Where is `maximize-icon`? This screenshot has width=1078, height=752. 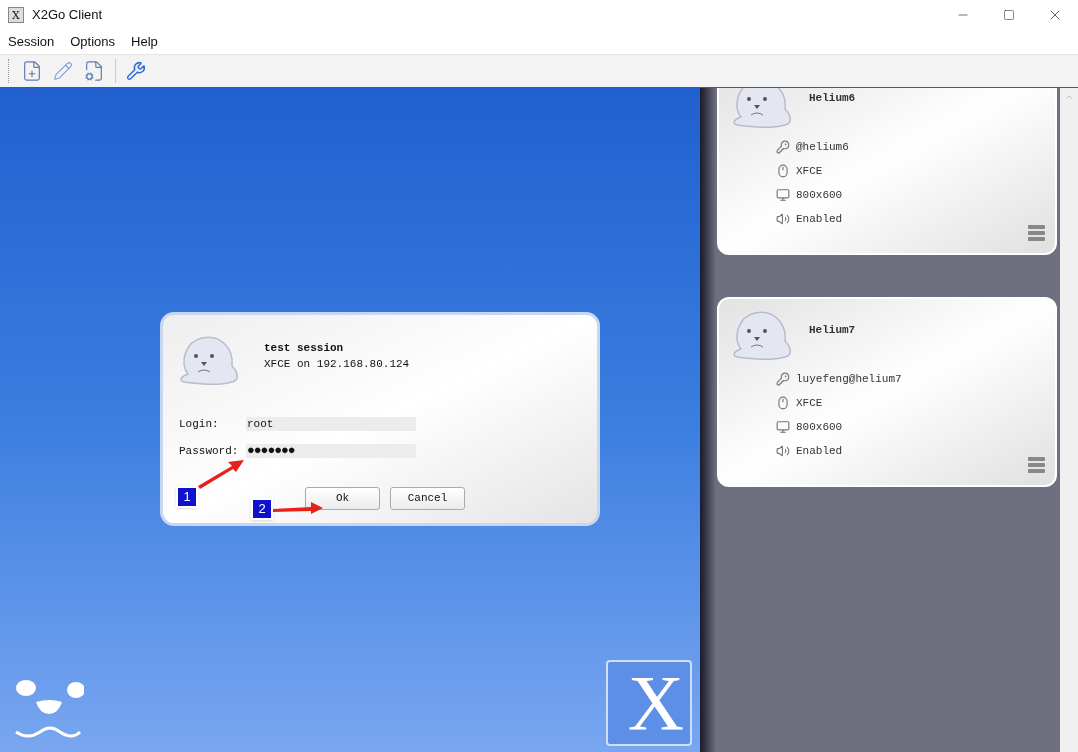
maximize-icon is located at coordinates (1009, 15).